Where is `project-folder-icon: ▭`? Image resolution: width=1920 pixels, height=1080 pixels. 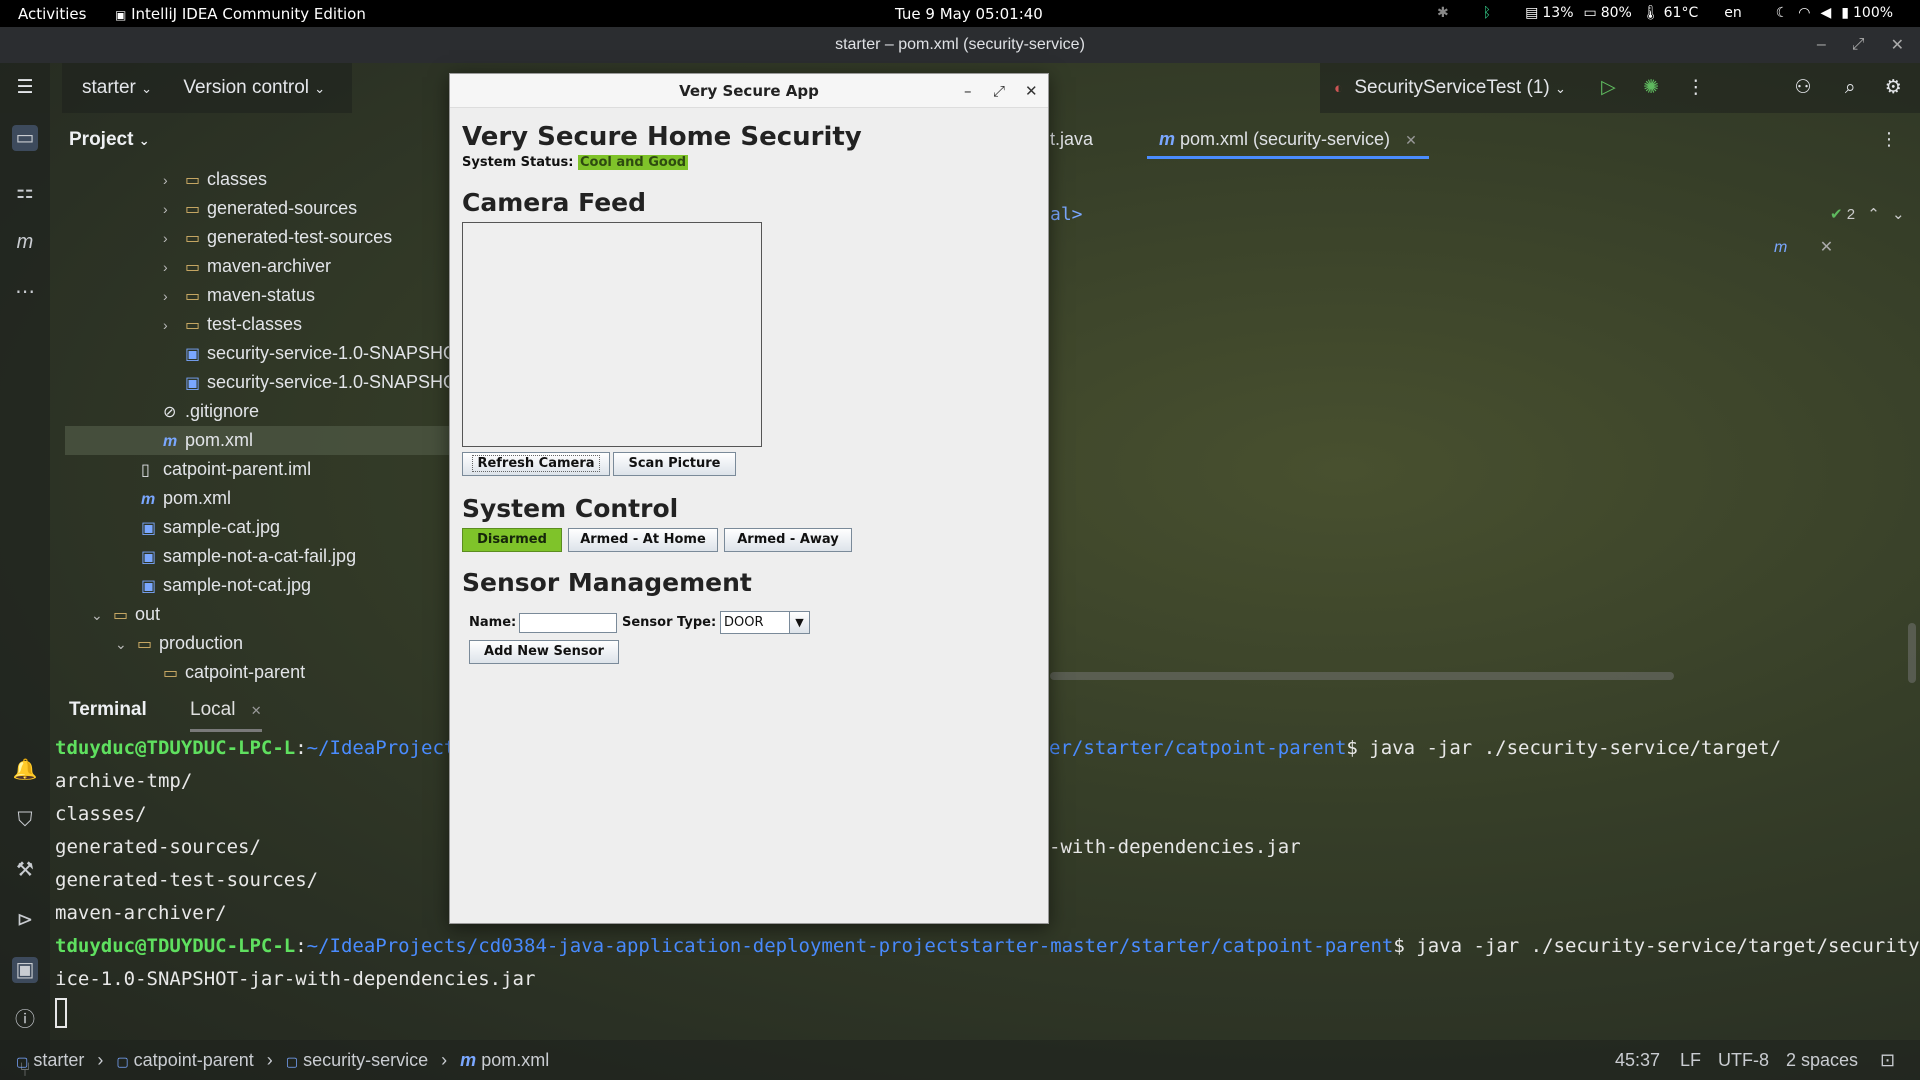
project-folder-icon: ▭ is located at coordinates (25, 138).